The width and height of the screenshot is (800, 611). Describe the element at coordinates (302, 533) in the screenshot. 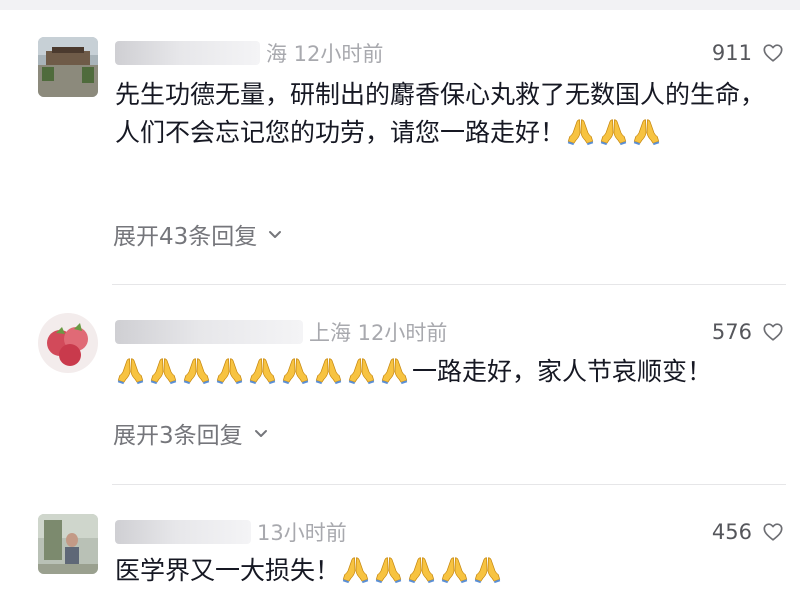

I see `location-time: 13小时前` at that location.